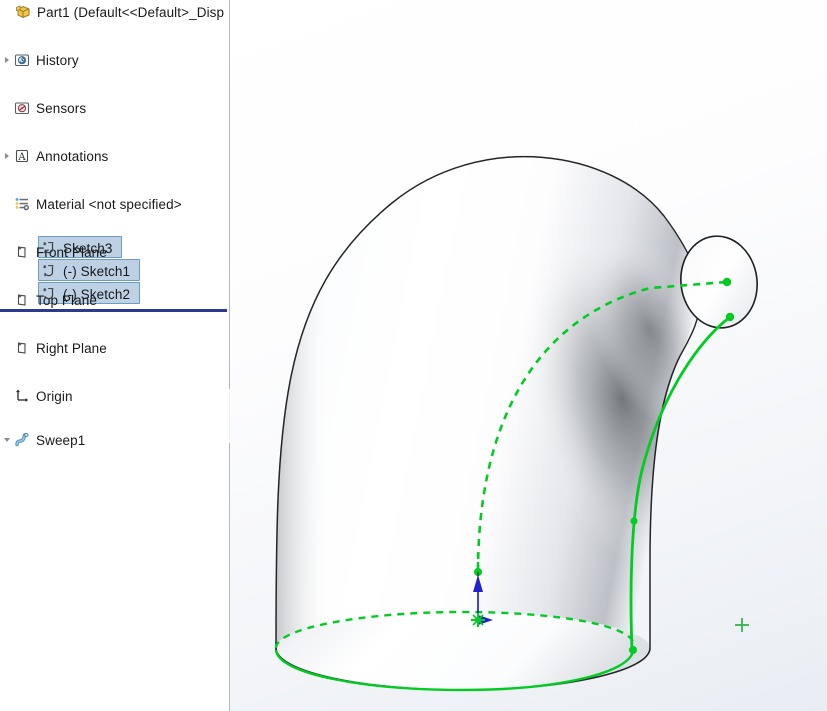  What do you see at coordinates (22, 60) in the screenshot?
I see `history-icon` at bounding box center [22, 60].